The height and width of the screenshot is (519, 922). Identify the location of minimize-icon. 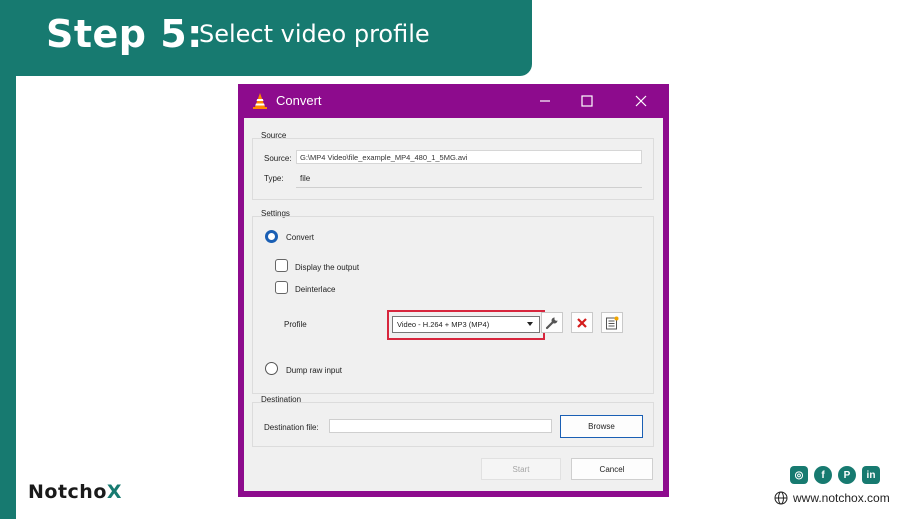
(545, 101).